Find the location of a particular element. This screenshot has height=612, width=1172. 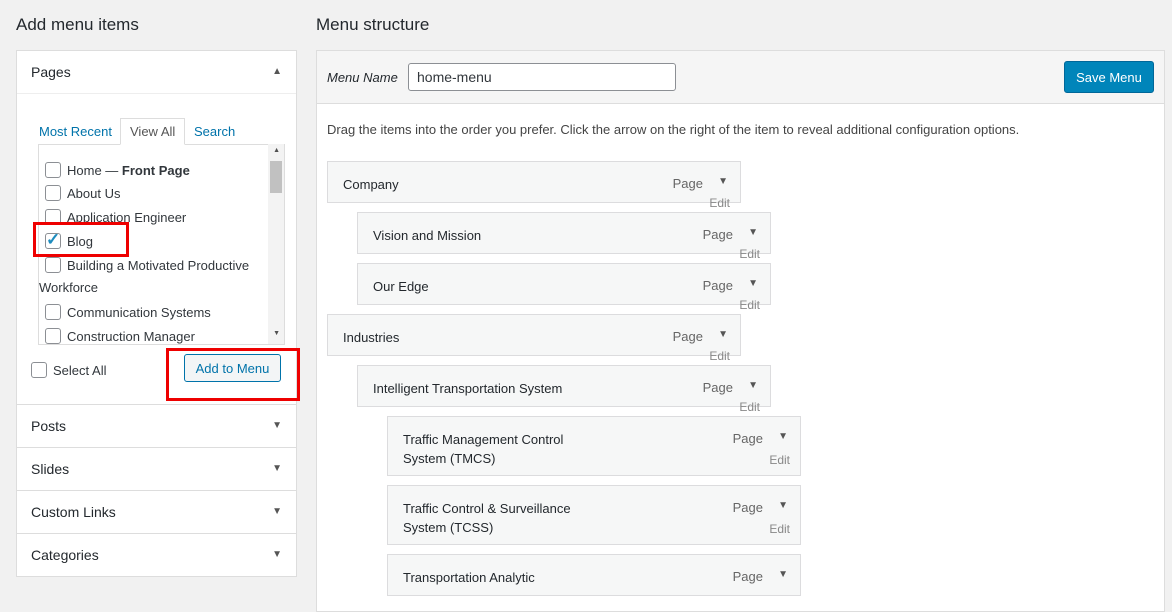

menu-header: Menu Name Save Menu is located at coordinates (740, 77).